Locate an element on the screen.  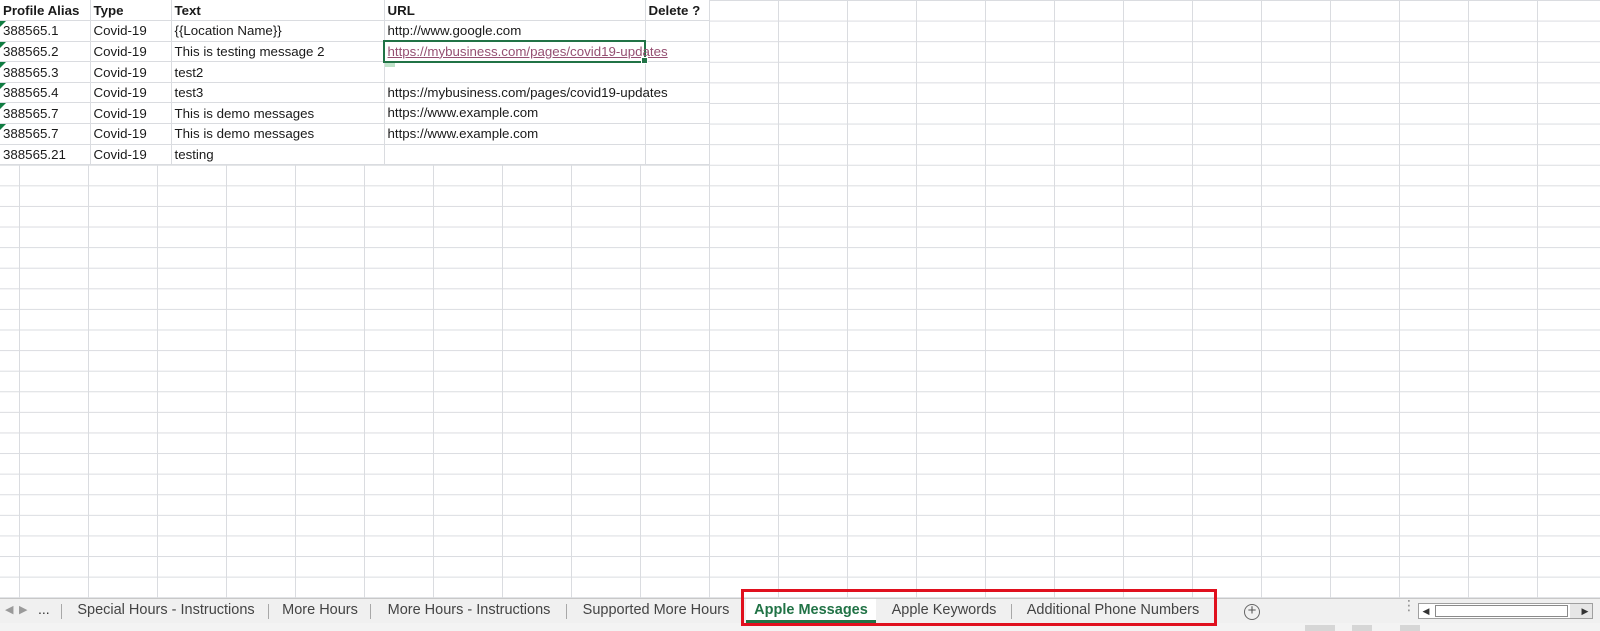
scroll-tabs-right-icon: ▶ is located at coordinates (23, 609).